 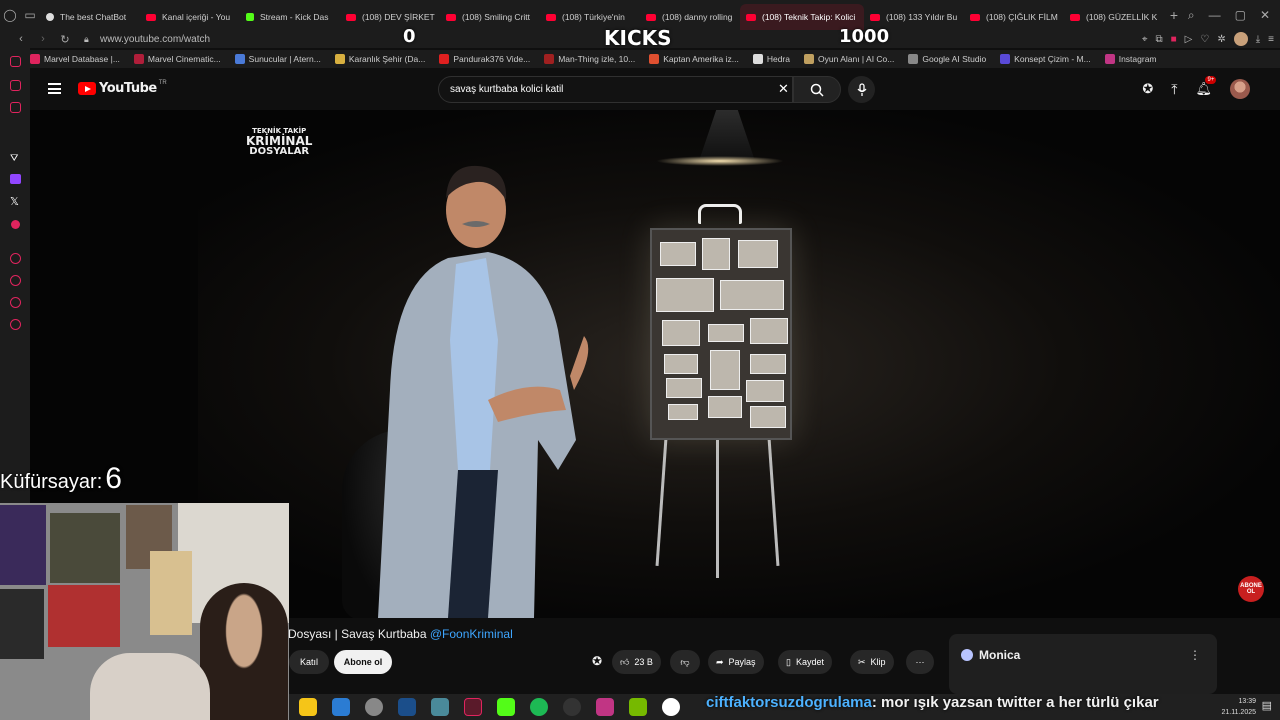 What do you see at coordinates (473, 707) in the screenshot?
I see `browser-taskbar-icon` at bounding box center [473, 707].